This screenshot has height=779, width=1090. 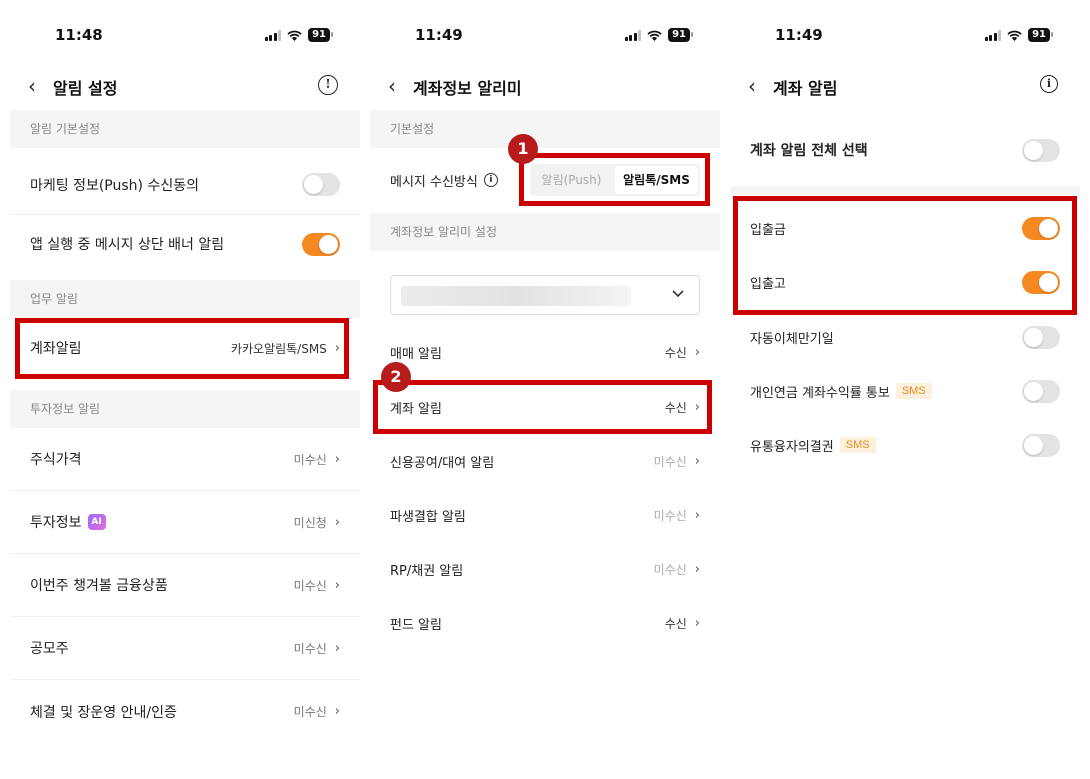 What do you see at coordinates (820, 393) in the screenshot?
I see `item-label: 개인연금 계좌수익률 통보` at bounding box center [820, 393].